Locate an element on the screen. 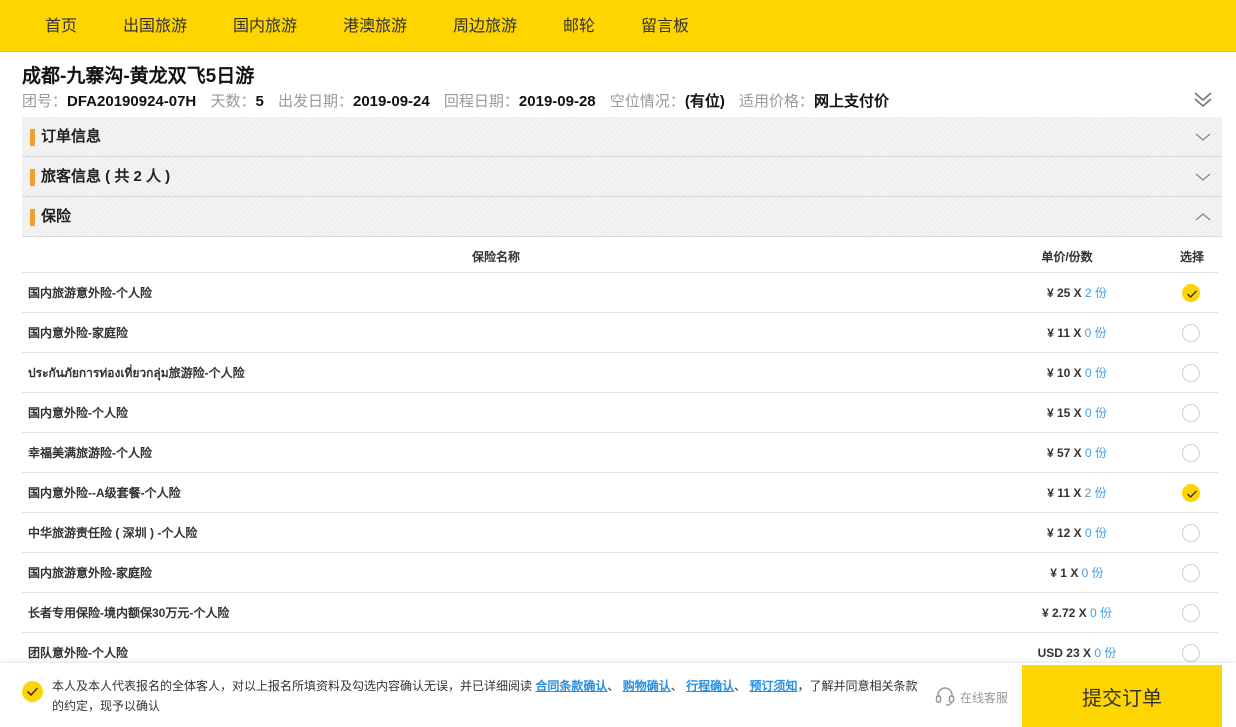  insurance-name: 国内意外险-个人险 is located at coordinates (78, 413).